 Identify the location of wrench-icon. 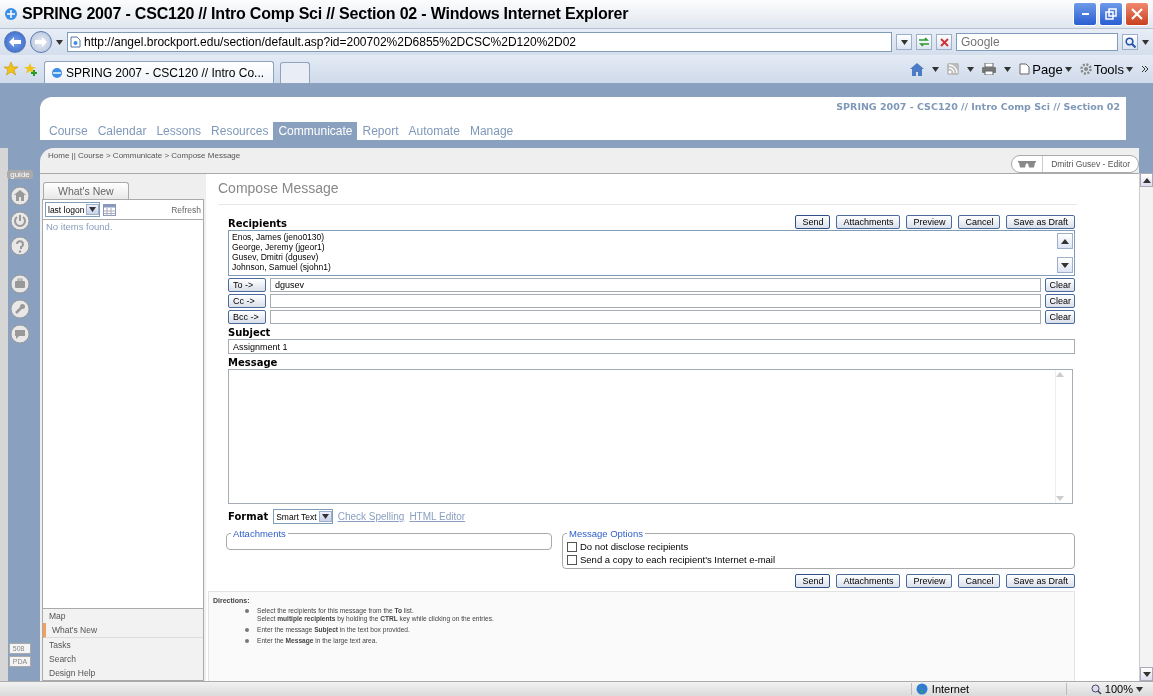
(20, 309).